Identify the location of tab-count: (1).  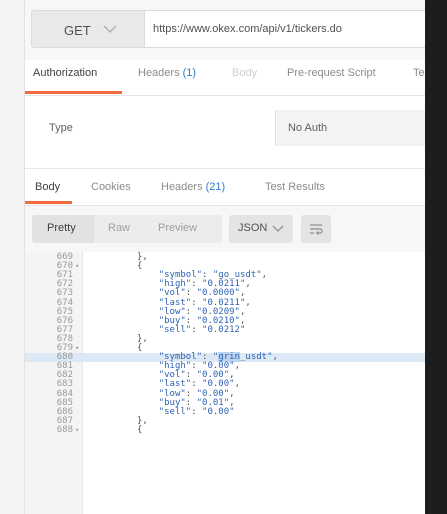
(189, 73).